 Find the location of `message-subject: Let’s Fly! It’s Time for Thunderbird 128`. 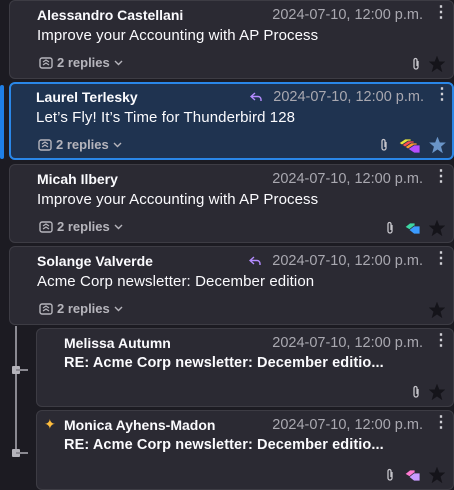

message-subject: Let’s Fly! It’s Time for Thunderbird 128 is located at coordinates (166, 117).